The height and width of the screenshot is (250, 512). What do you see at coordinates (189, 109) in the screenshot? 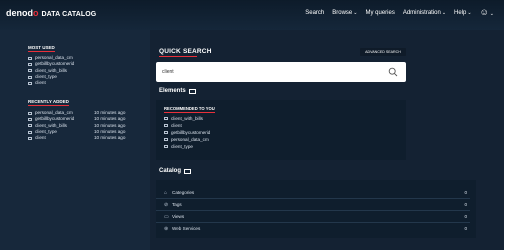
I see `recommended-title: RECOMMENDED TO YOU` at bounding box center [189, 109].